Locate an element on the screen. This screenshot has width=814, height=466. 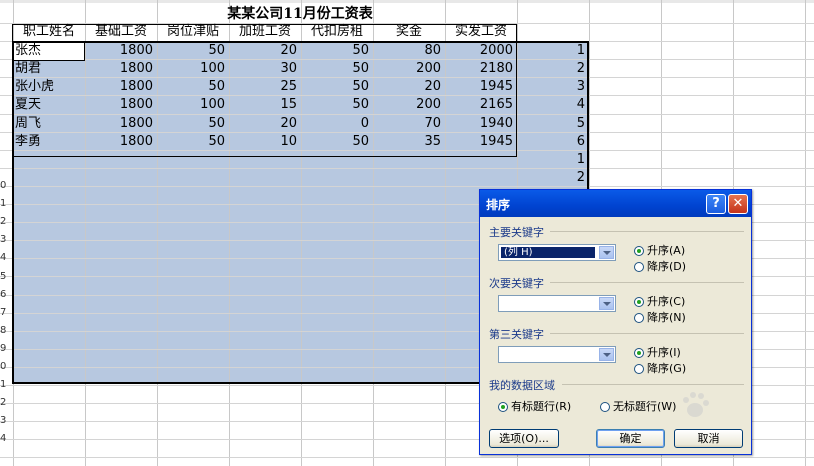
table-cell: 15 is located at coordinates (265, 105).